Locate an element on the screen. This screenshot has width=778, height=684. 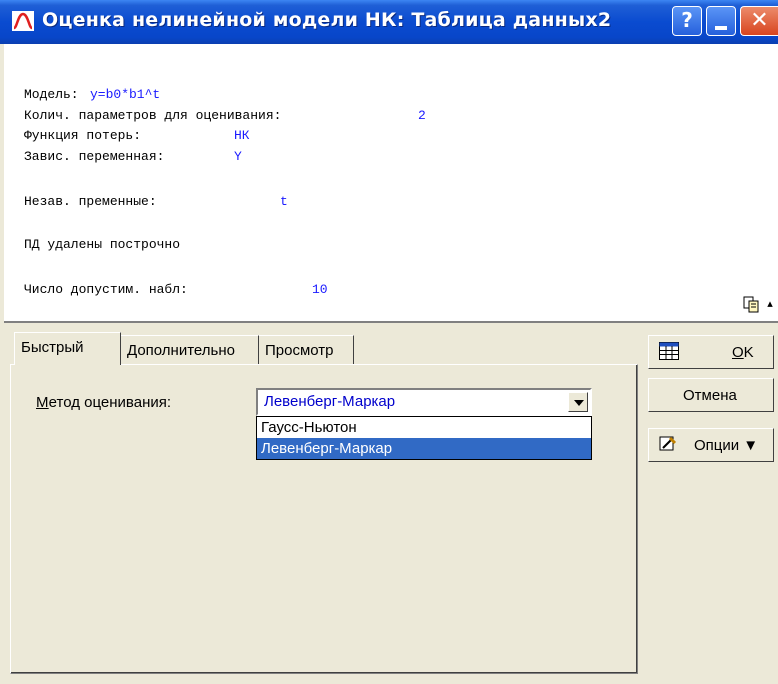
estimation-method-label: Метод оценивания: is located at coordinates (104, 402).